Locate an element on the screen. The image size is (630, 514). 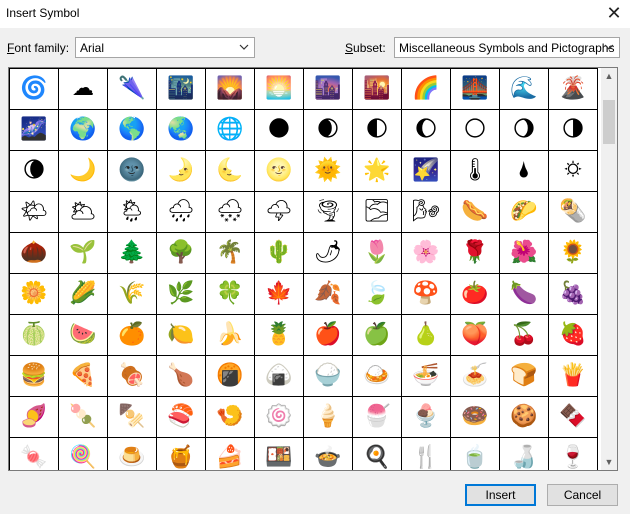
symbol-cell: 🍮 is located at coordinates (132, 453).